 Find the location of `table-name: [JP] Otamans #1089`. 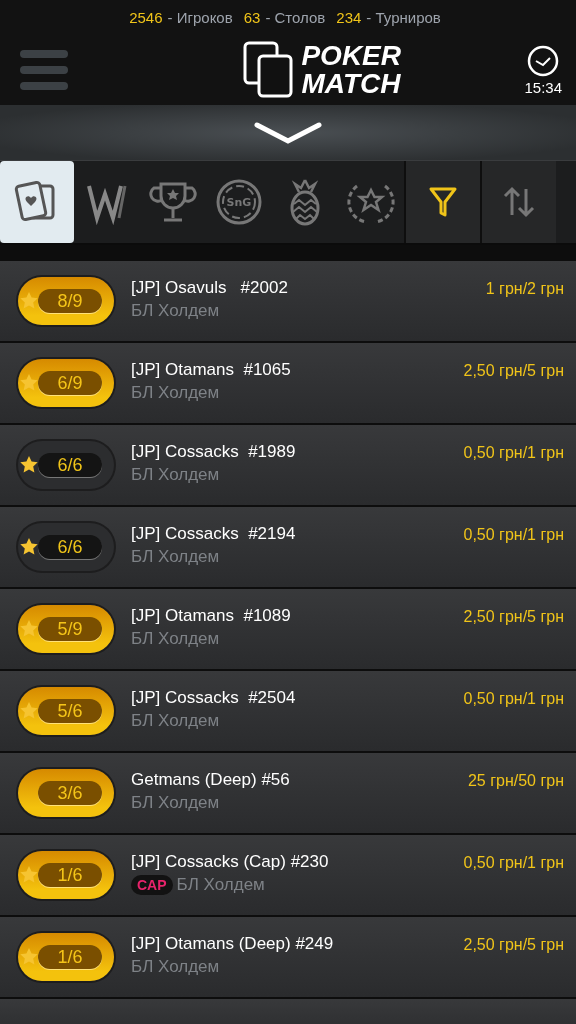

table-name: [JP] Otamans #1089 is located at coordinates (211, 616).